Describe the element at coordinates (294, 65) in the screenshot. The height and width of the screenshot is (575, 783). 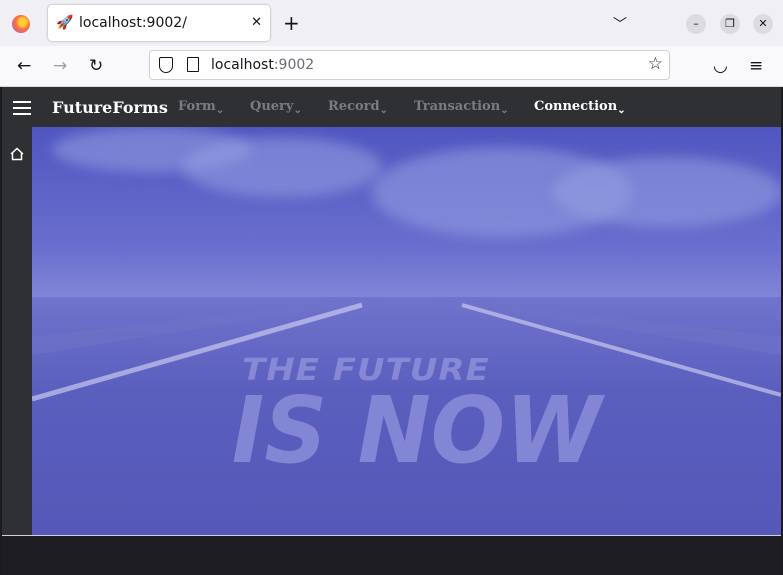
I see `url-port: :9002` at that location.